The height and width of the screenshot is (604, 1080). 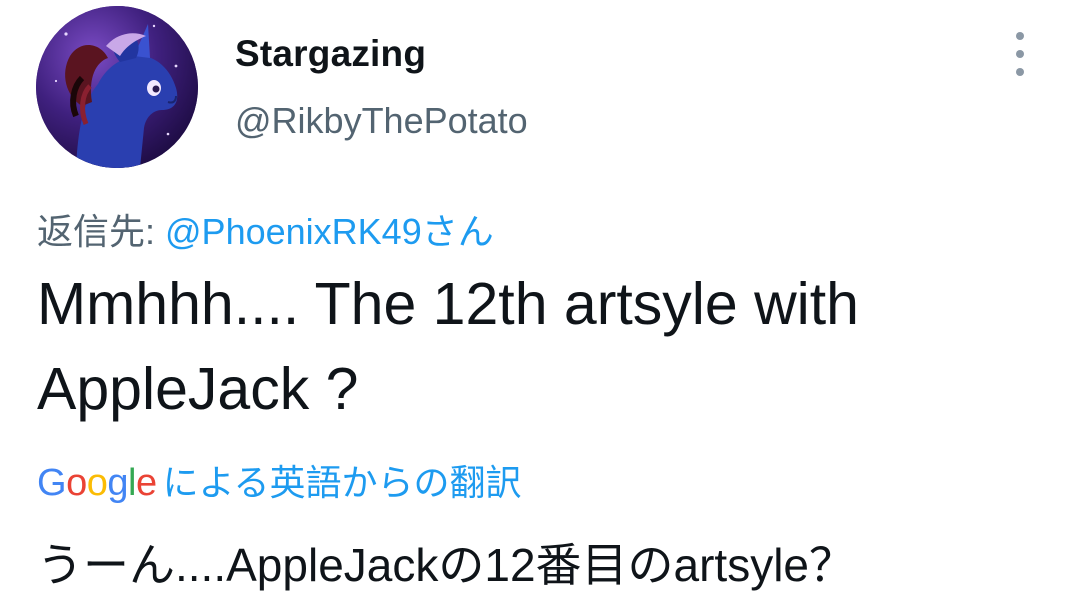 I want to click on reply-target-link: @PhoenixRK49さん, so click(x=329, y=231).